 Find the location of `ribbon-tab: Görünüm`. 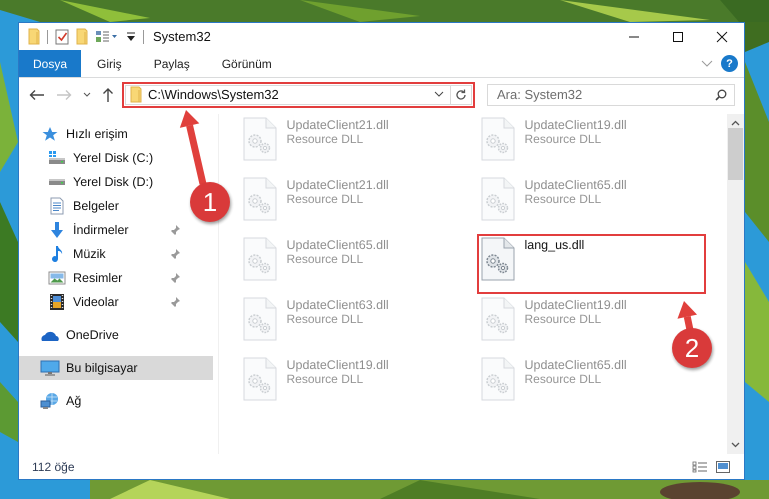

ribbon-tab: Görünüm is located at coordinates (247, 63).